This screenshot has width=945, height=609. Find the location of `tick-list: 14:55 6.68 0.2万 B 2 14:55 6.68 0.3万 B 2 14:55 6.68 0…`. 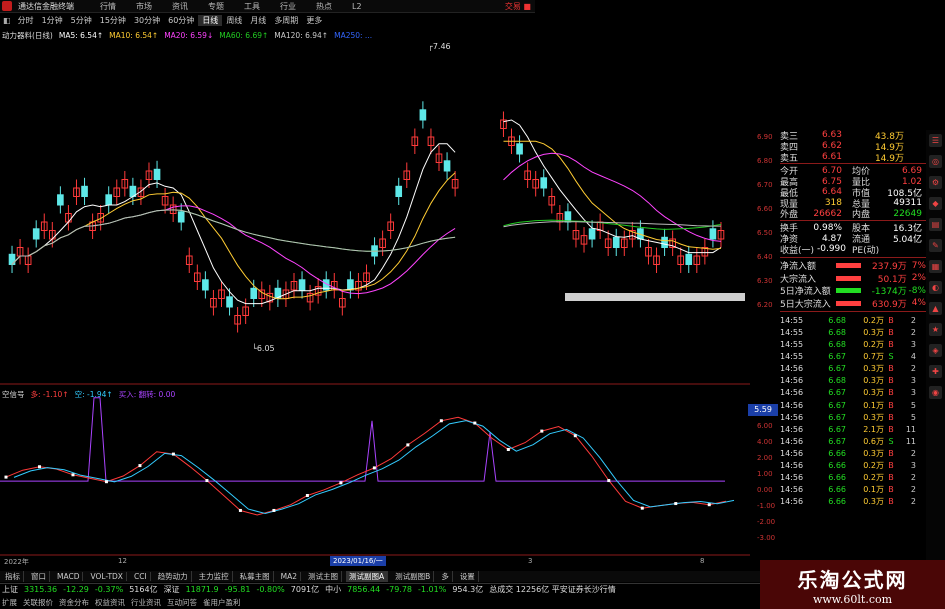

tick-list: 14:55 6.68 0.2万 B 2 14:55 6.68 0.3万 B 2 14:55 6.68 0… is located at coordinates (853, 411).